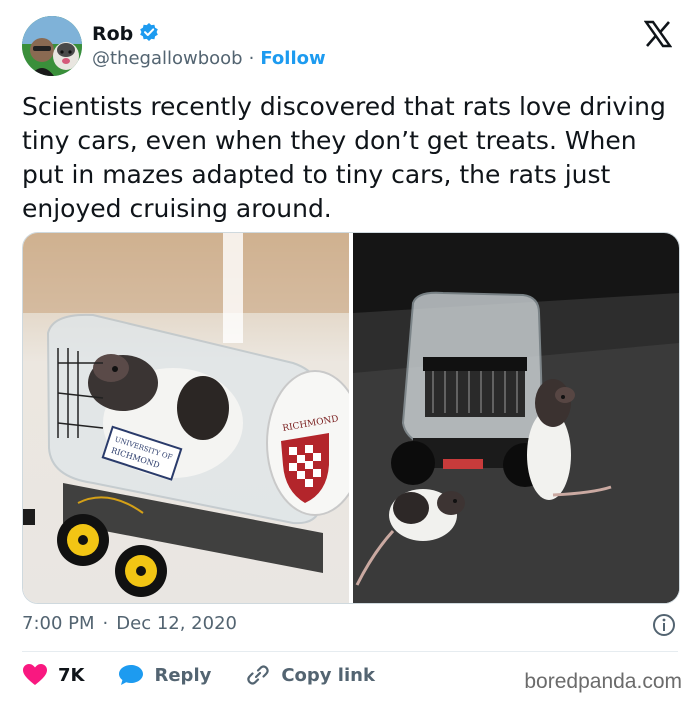  Describe the element at coordinates (52, 46) in the screenshot. I see `avatar` at that location.